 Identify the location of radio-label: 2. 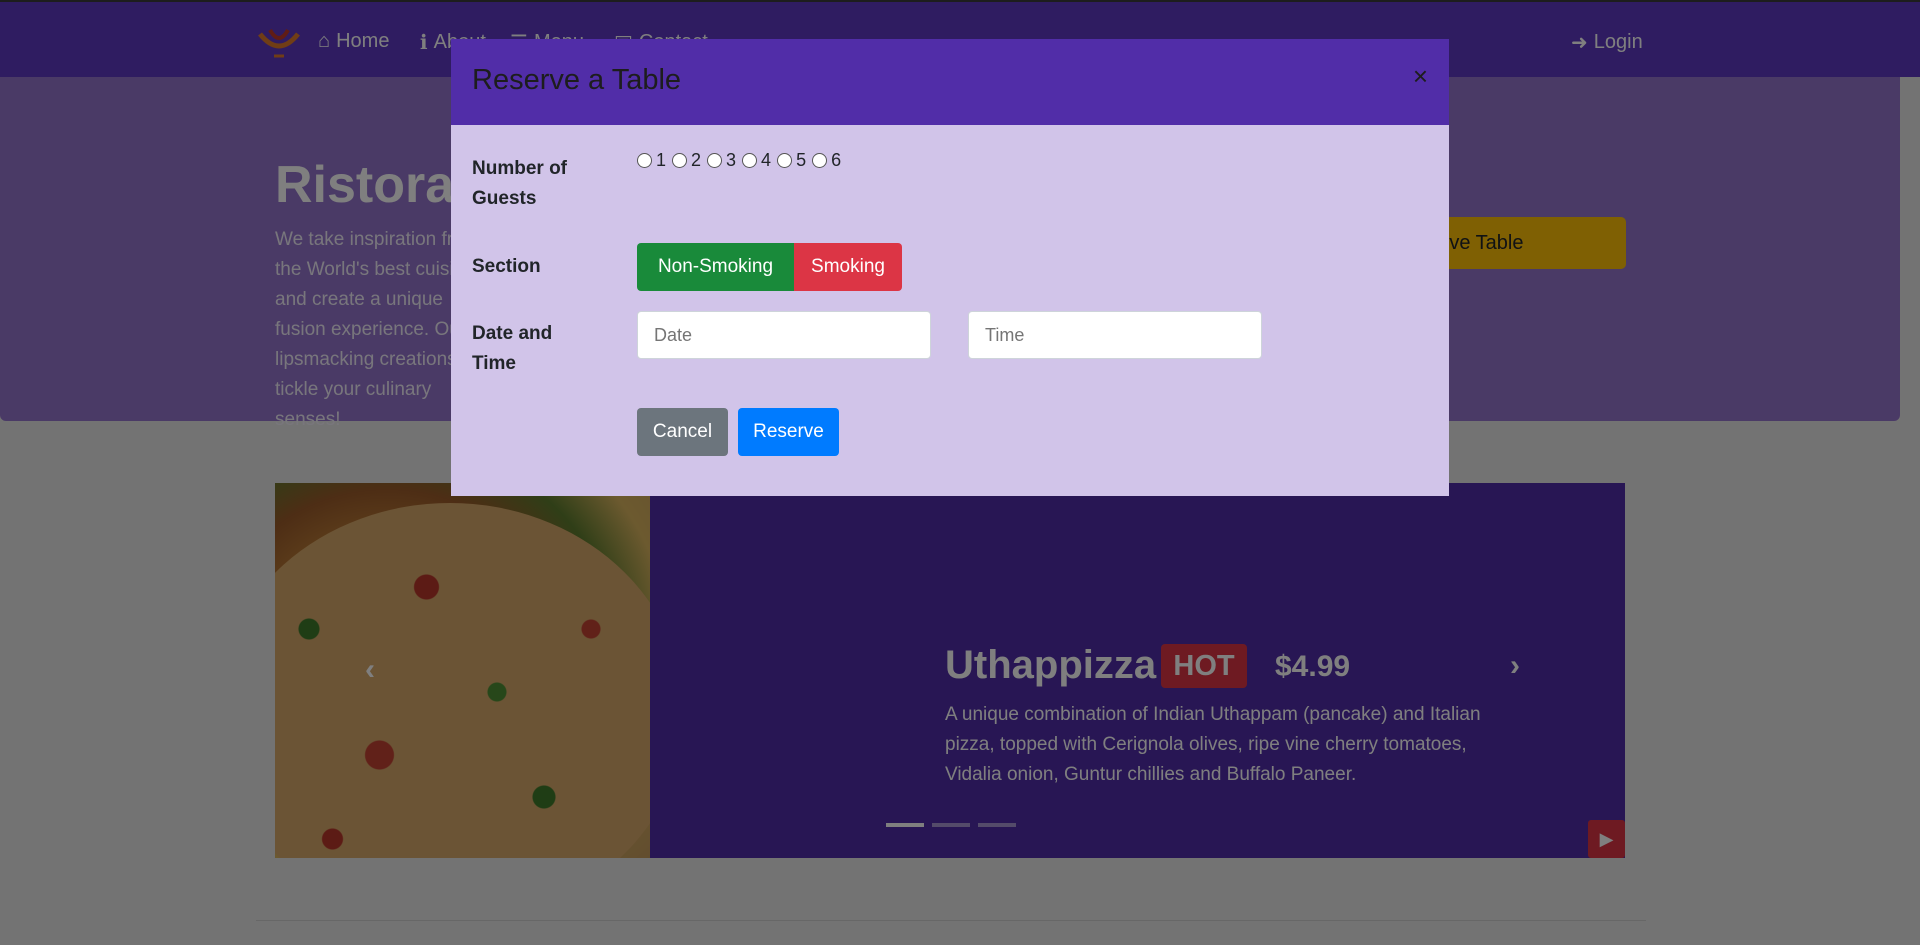
(696, 160).